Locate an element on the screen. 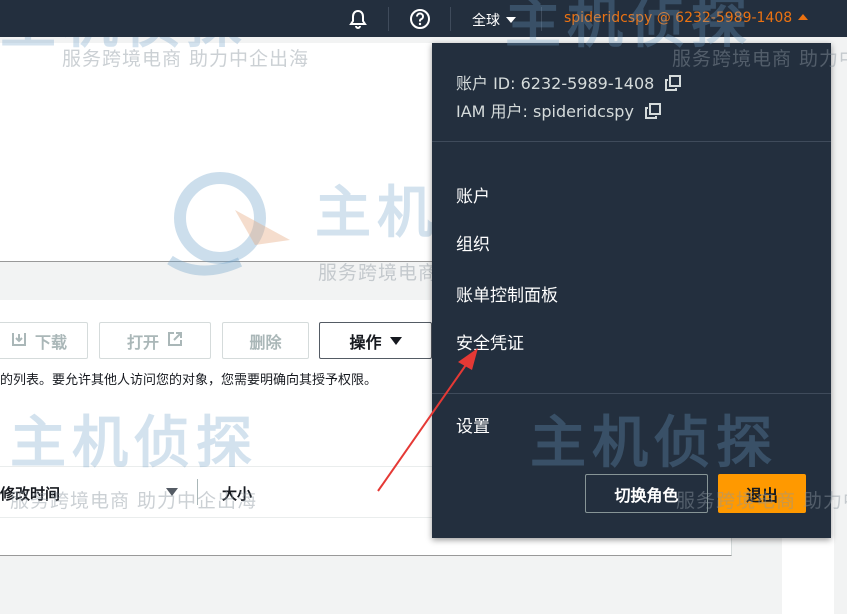 This screenshot has height=614, width=847. column-header-size: 大小 is located at coordinates (237, 493).